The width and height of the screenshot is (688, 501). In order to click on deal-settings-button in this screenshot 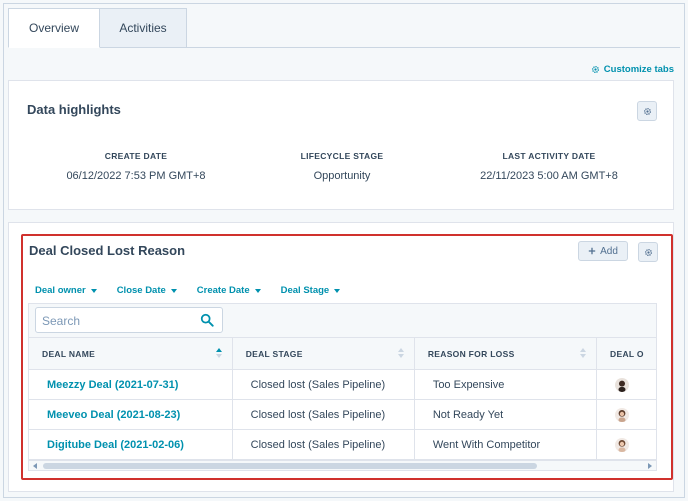, I will do `click(648, 252)`.